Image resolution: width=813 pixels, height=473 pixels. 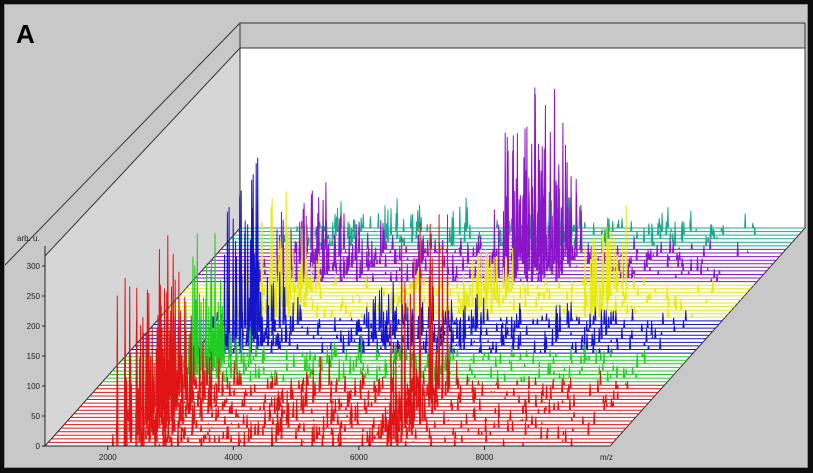 I want to click on y-tick-label-250: 250, so click(x=34, y=296).